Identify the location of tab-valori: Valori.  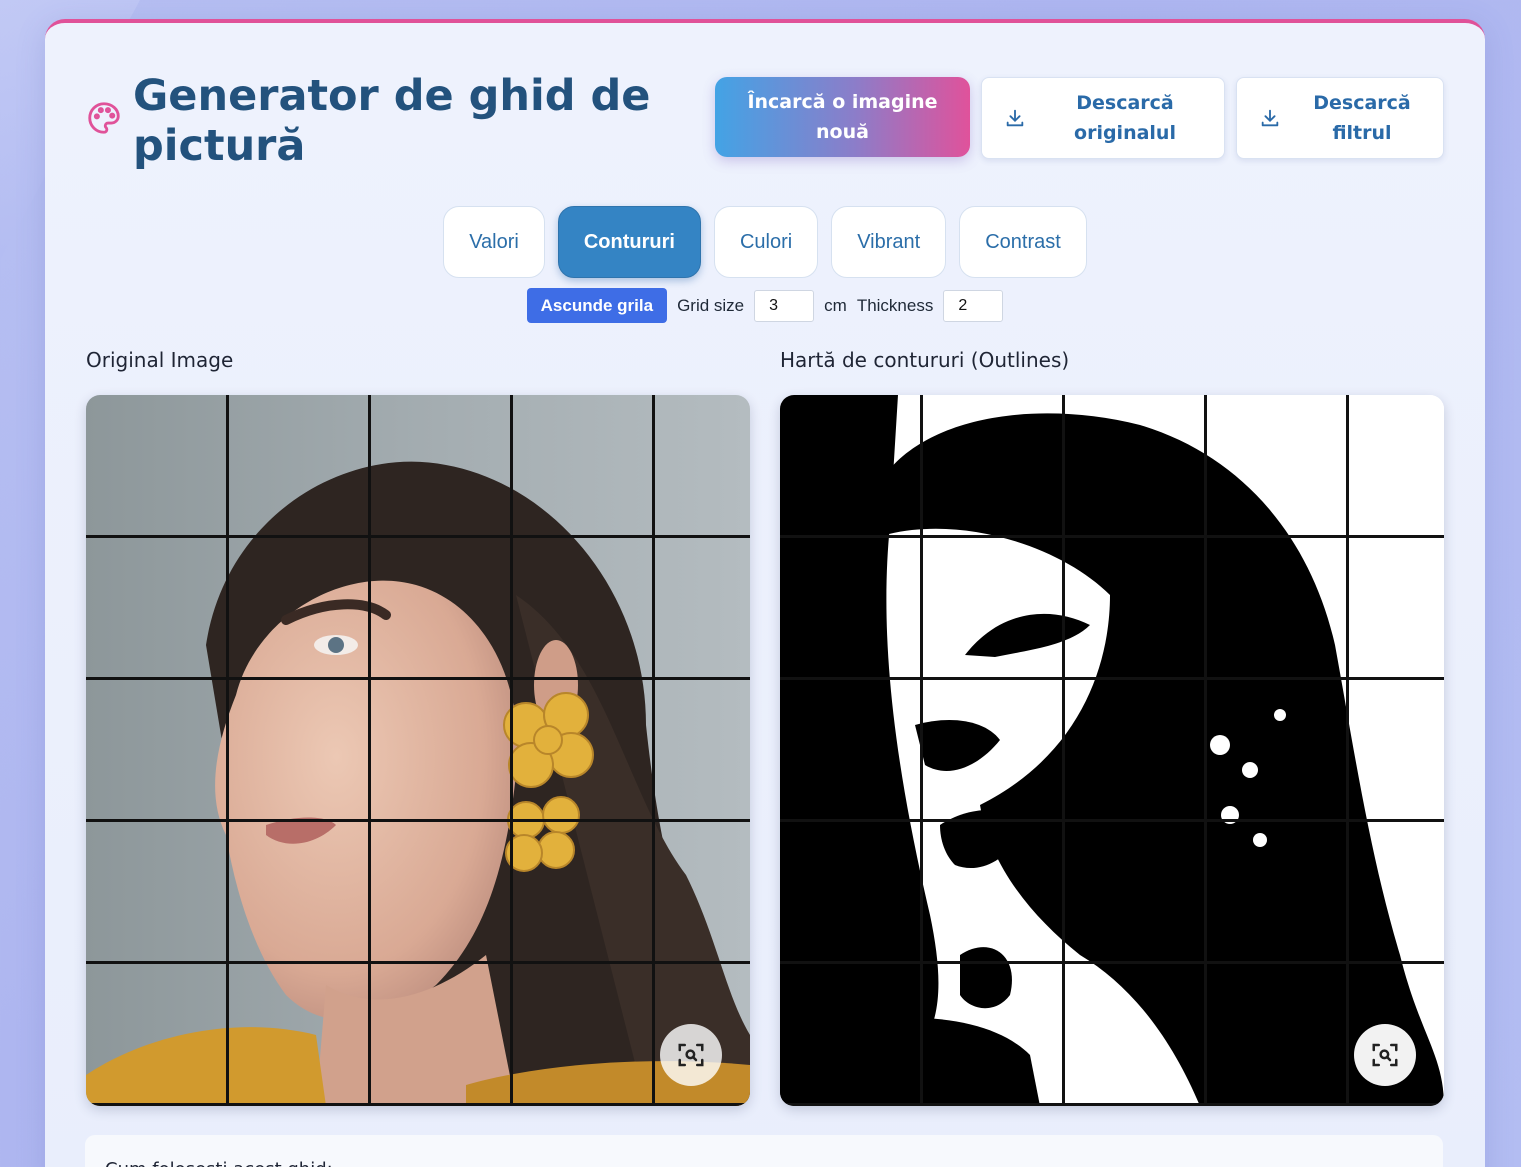
(494, 242).